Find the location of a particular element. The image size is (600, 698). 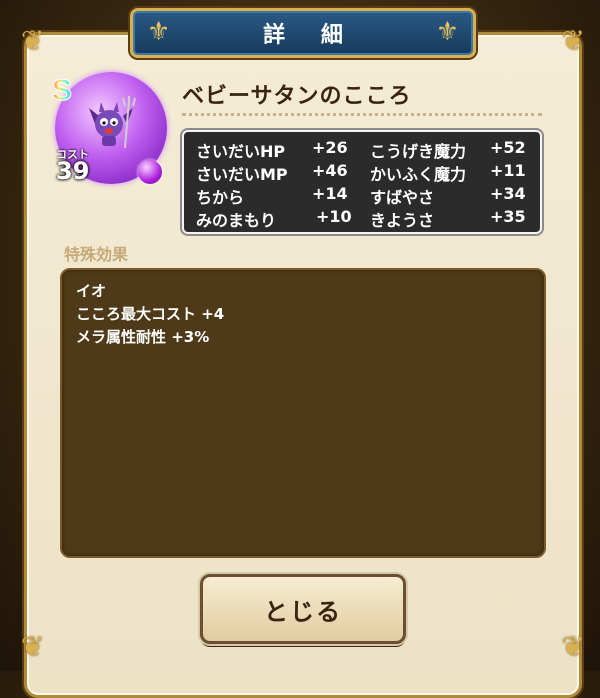

baby-satan-monster-icon is located at coordinates (112, 122).